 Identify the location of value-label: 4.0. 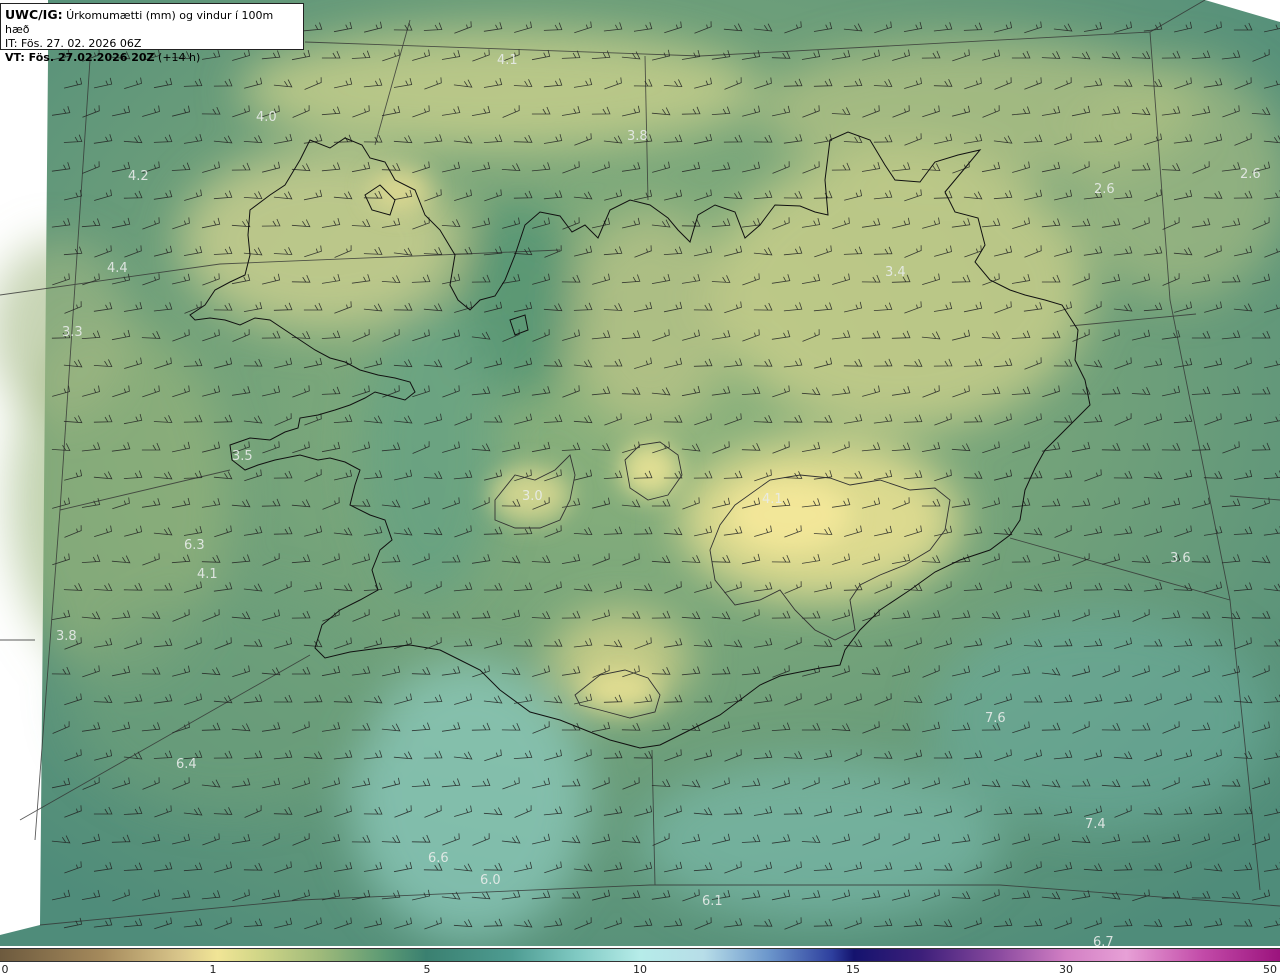
(266, 117).